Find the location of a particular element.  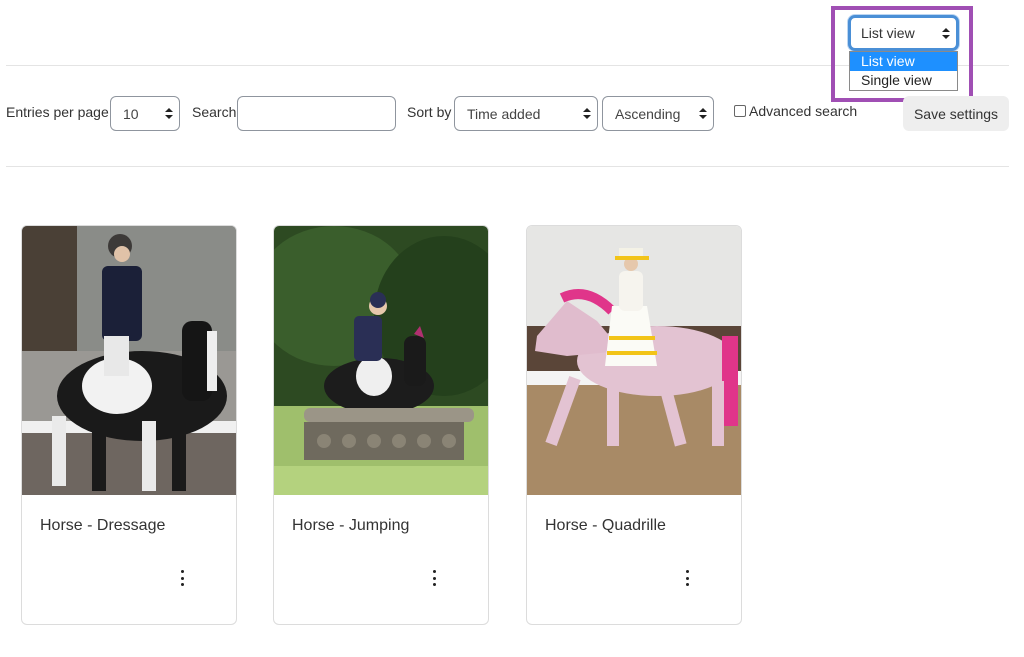

advanced-search-checkbox is located at coordinates (740, 111).